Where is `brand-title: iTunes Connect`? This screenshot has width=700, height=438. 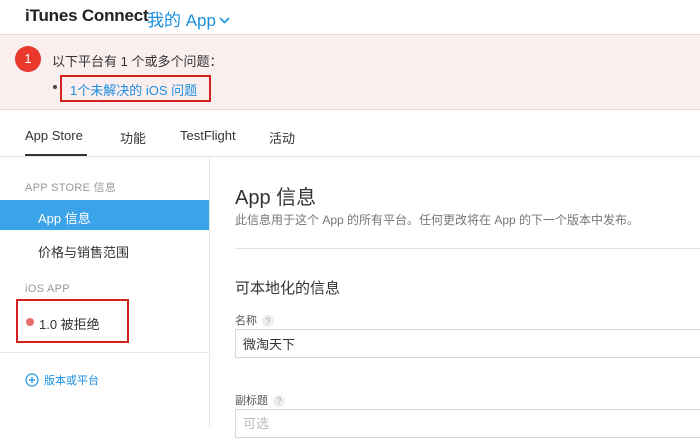
brand-title: iTunes Connect is located at coordinates (87, 15).